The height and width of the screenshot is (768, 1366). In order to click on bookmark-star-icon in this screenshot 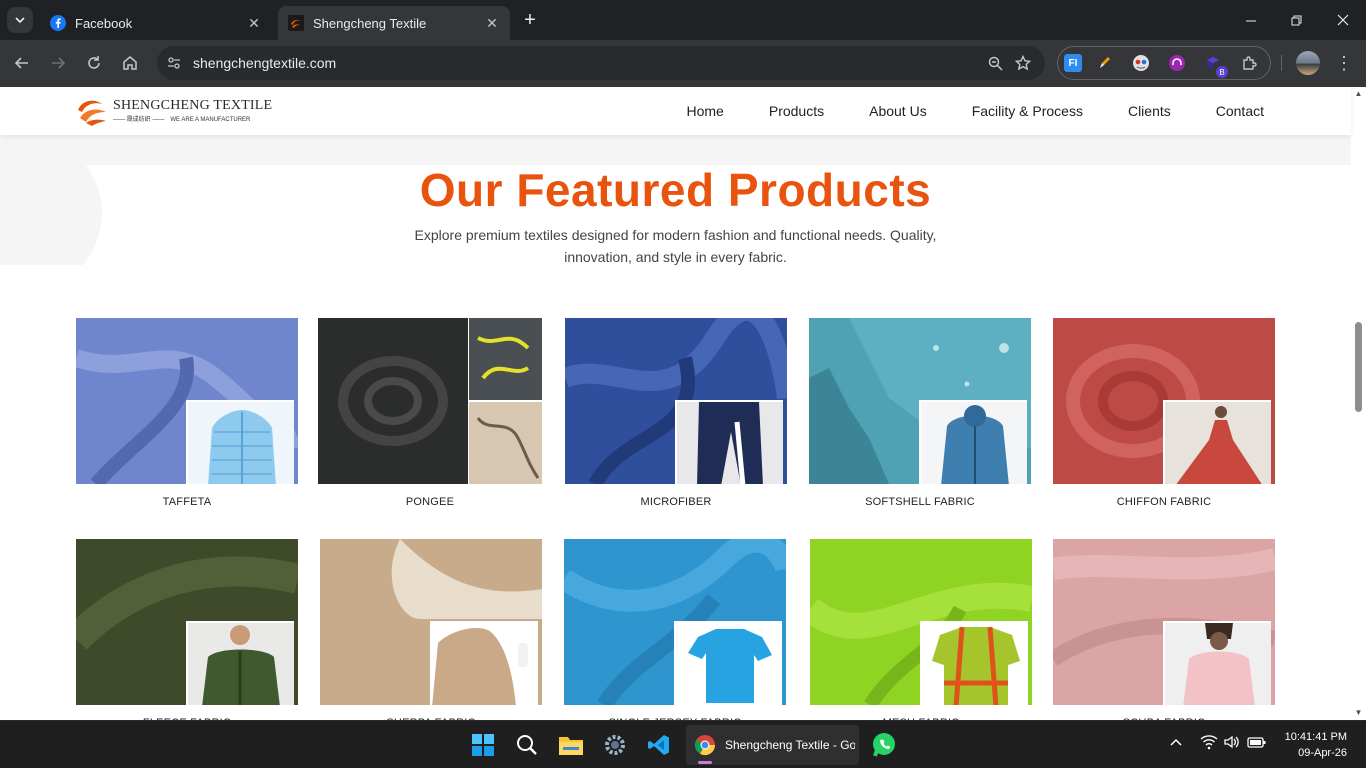, I will do `click(1023, 63)`.